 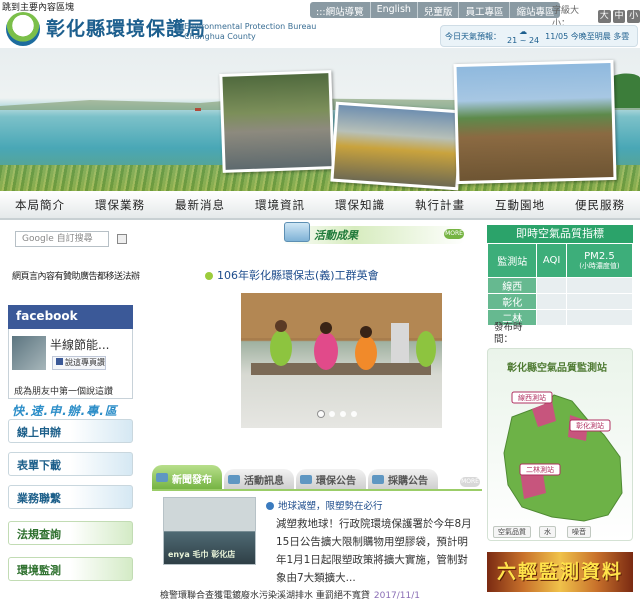 I want to click on aq-col-site: 監測站, so click(x=512, y=260).